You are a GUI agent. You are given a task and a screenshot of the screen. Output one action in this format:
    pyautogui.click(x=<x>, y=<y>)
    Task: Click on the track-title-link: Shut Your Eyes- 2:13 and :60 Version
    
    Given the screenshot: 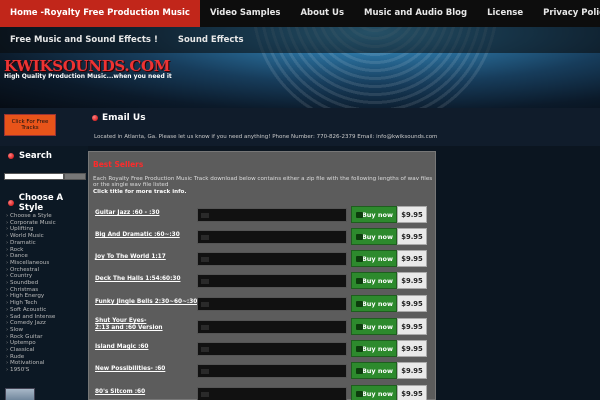 What is the action you would take?
    pyautogui.click(x=129, y=324)
    